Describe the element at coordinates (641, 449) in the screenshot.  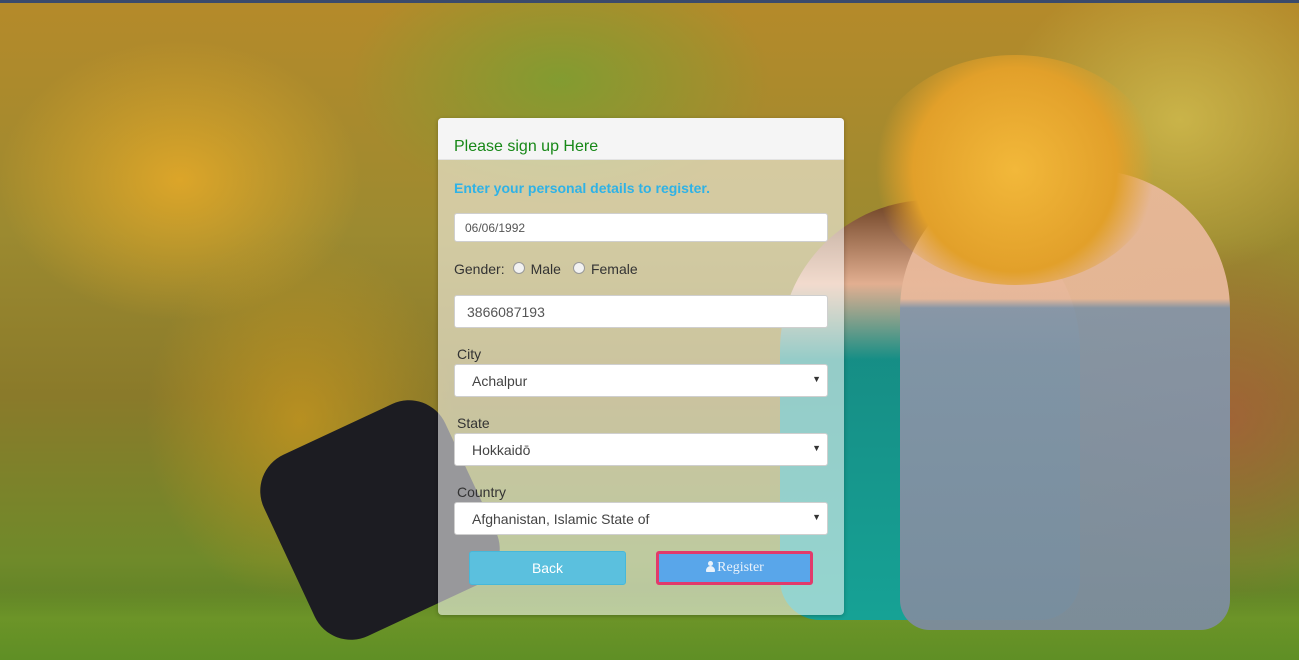
I see `state-select: Hokkaidō ▼` at that location.